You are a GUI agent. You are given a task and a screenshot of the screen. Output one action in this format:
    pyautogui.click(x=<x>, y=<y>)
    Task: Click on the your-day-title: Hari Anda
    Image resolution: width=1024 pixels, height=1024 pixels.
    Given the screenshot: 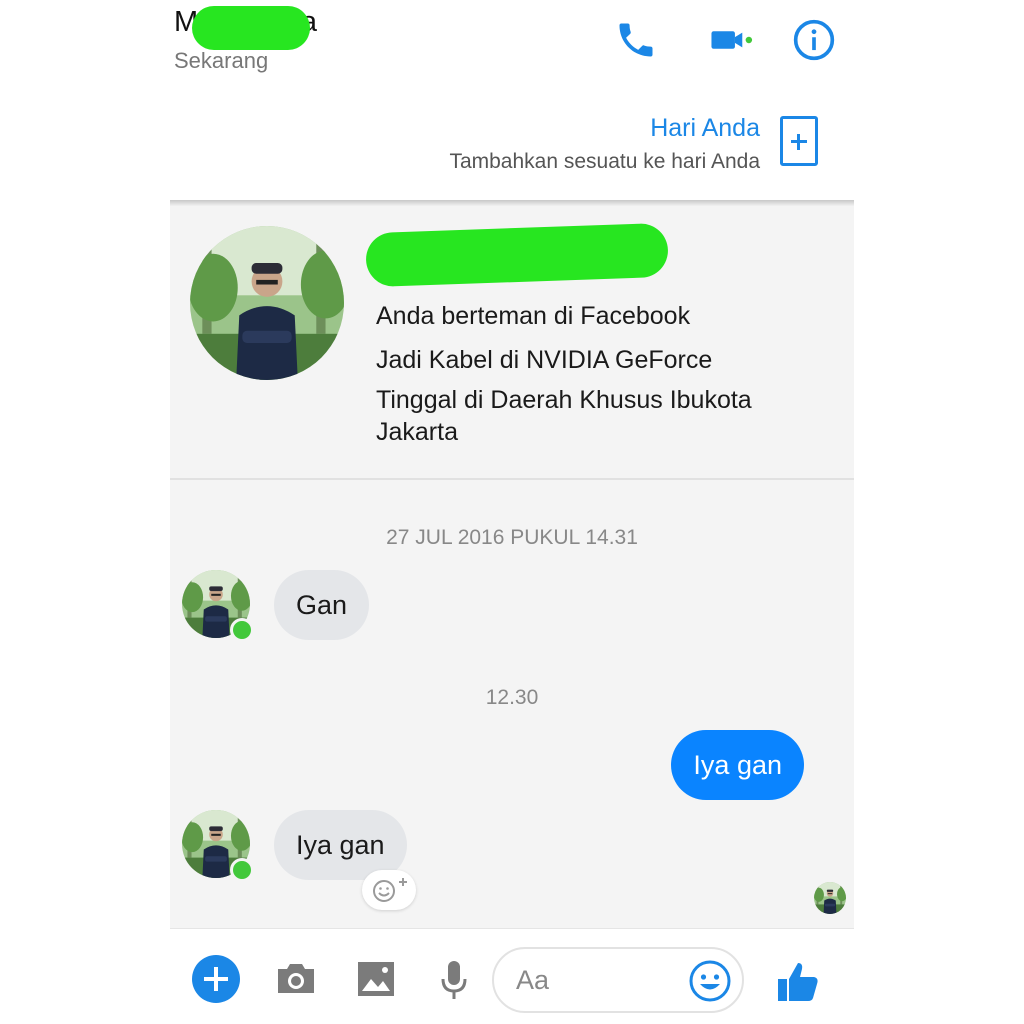 What is the action you would take?
    pyautogui.click(x=705, y=128)
    